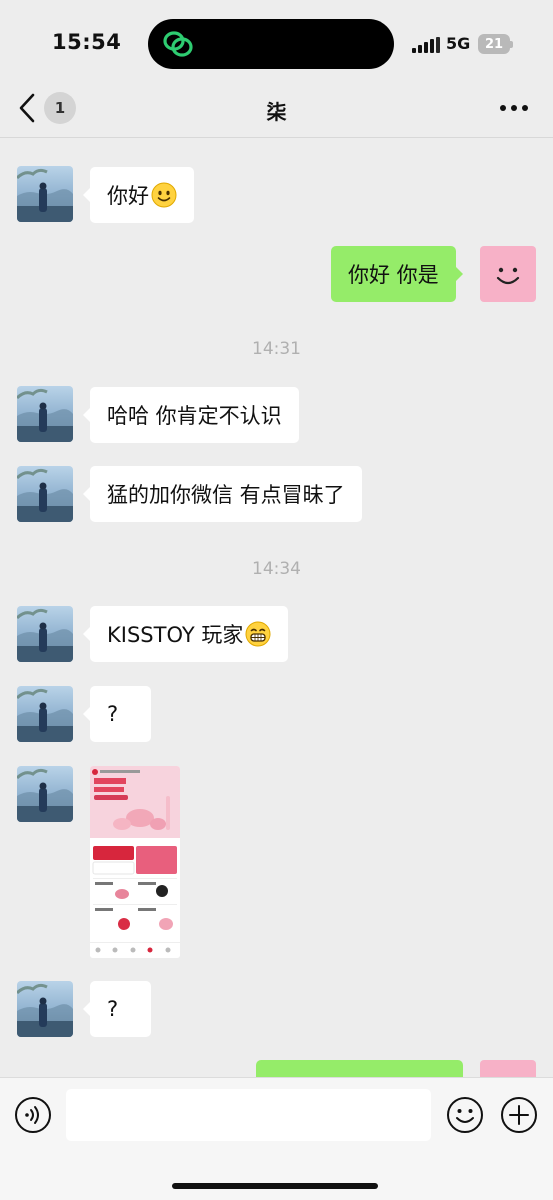  What do you see at coordinates (426, 45) in the screenshot?
I see `signal-icon` at bounding box center [426, 45].